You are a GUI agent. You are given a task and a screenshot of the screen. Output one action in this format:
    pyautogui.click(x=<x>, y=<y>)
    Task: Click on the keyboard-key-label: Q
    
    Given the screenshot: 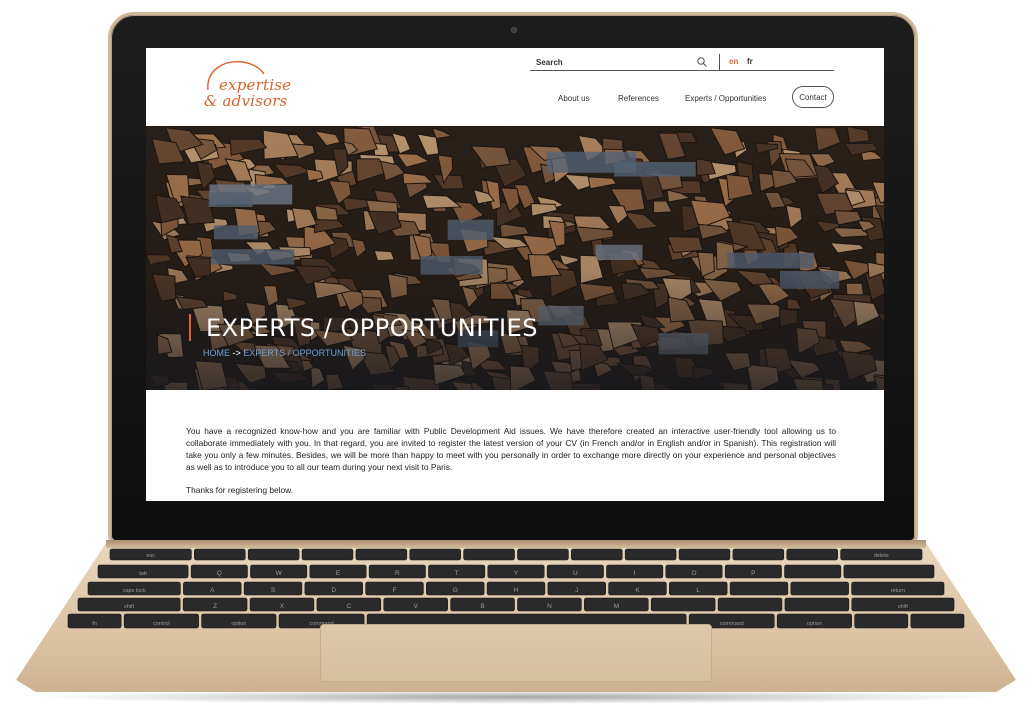 What is the action you would take?
    pyautogui.click(x=219, y=573)
    